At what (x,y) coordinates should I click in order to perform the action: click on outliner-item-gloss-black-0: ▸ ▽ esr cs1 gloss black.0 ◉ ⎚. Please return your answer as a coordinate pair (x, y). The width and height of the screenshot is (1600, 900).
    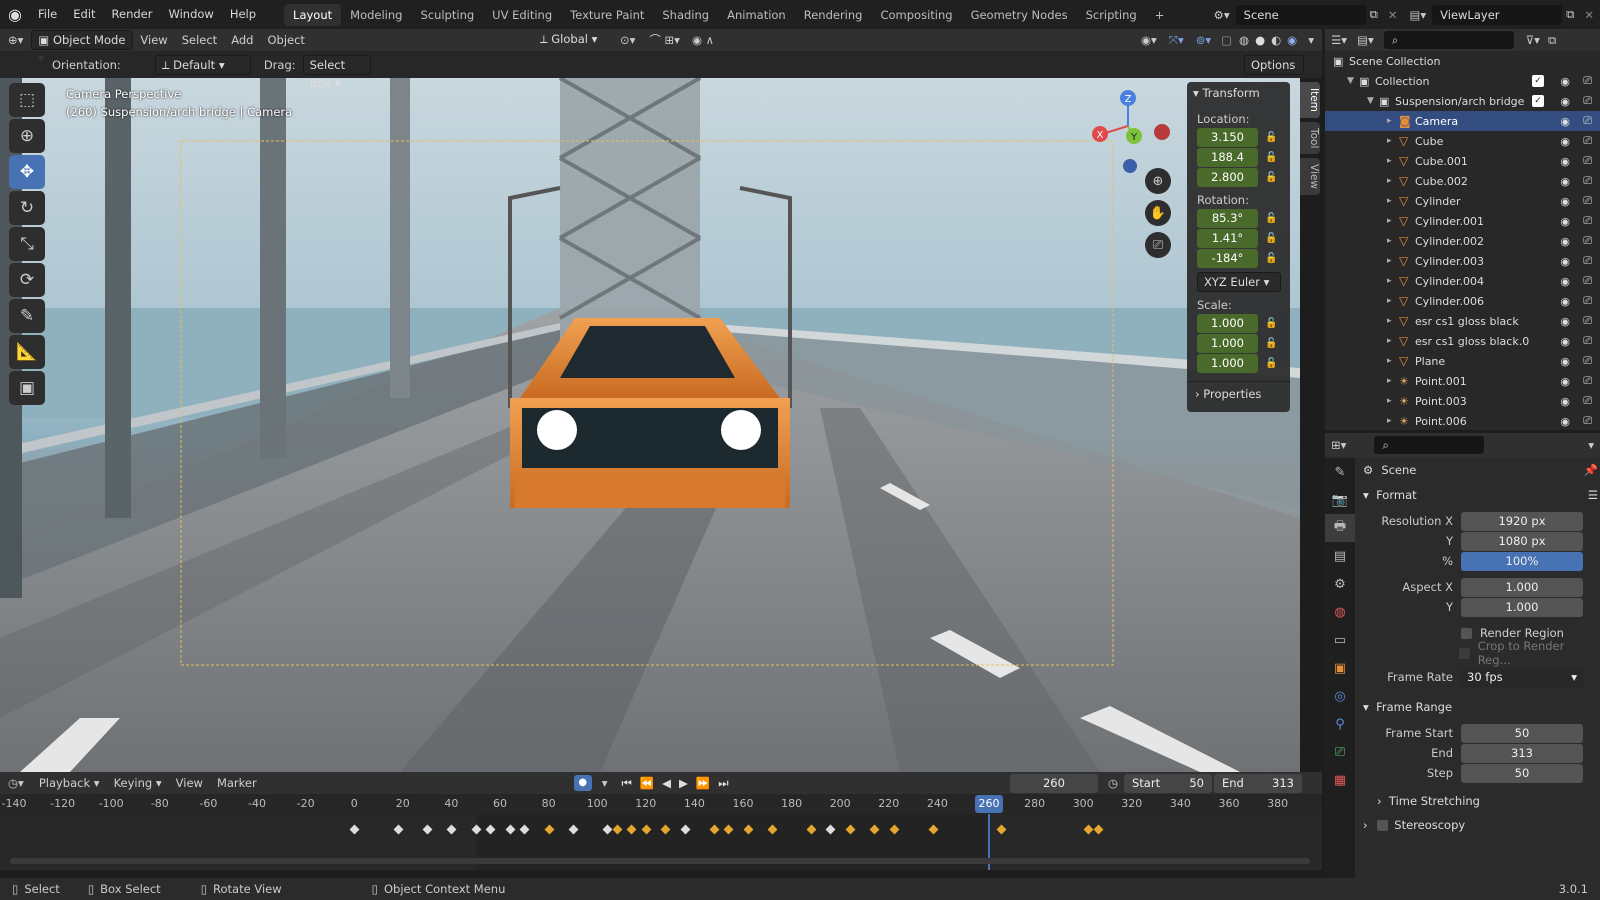
    Looking at the image, I should click on (1462, 341).